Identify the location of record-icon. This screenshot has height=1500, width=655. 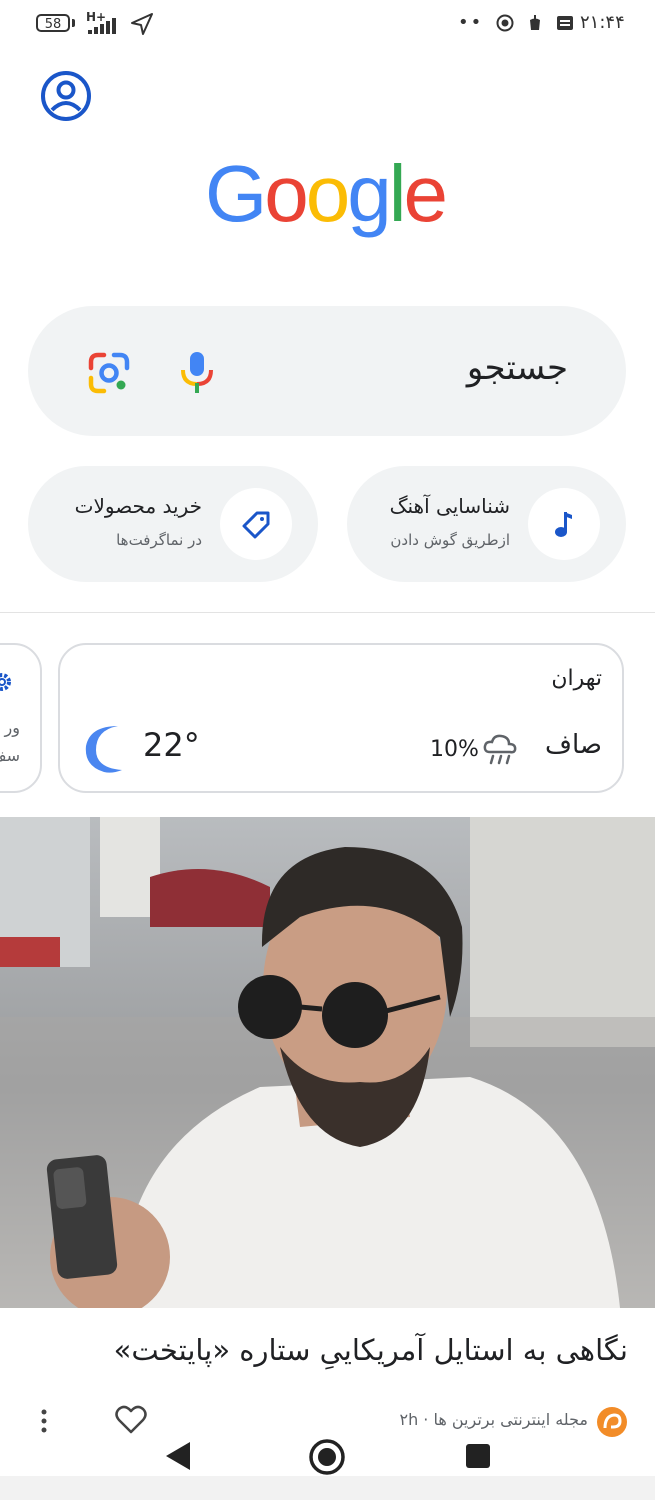
(505, 23).